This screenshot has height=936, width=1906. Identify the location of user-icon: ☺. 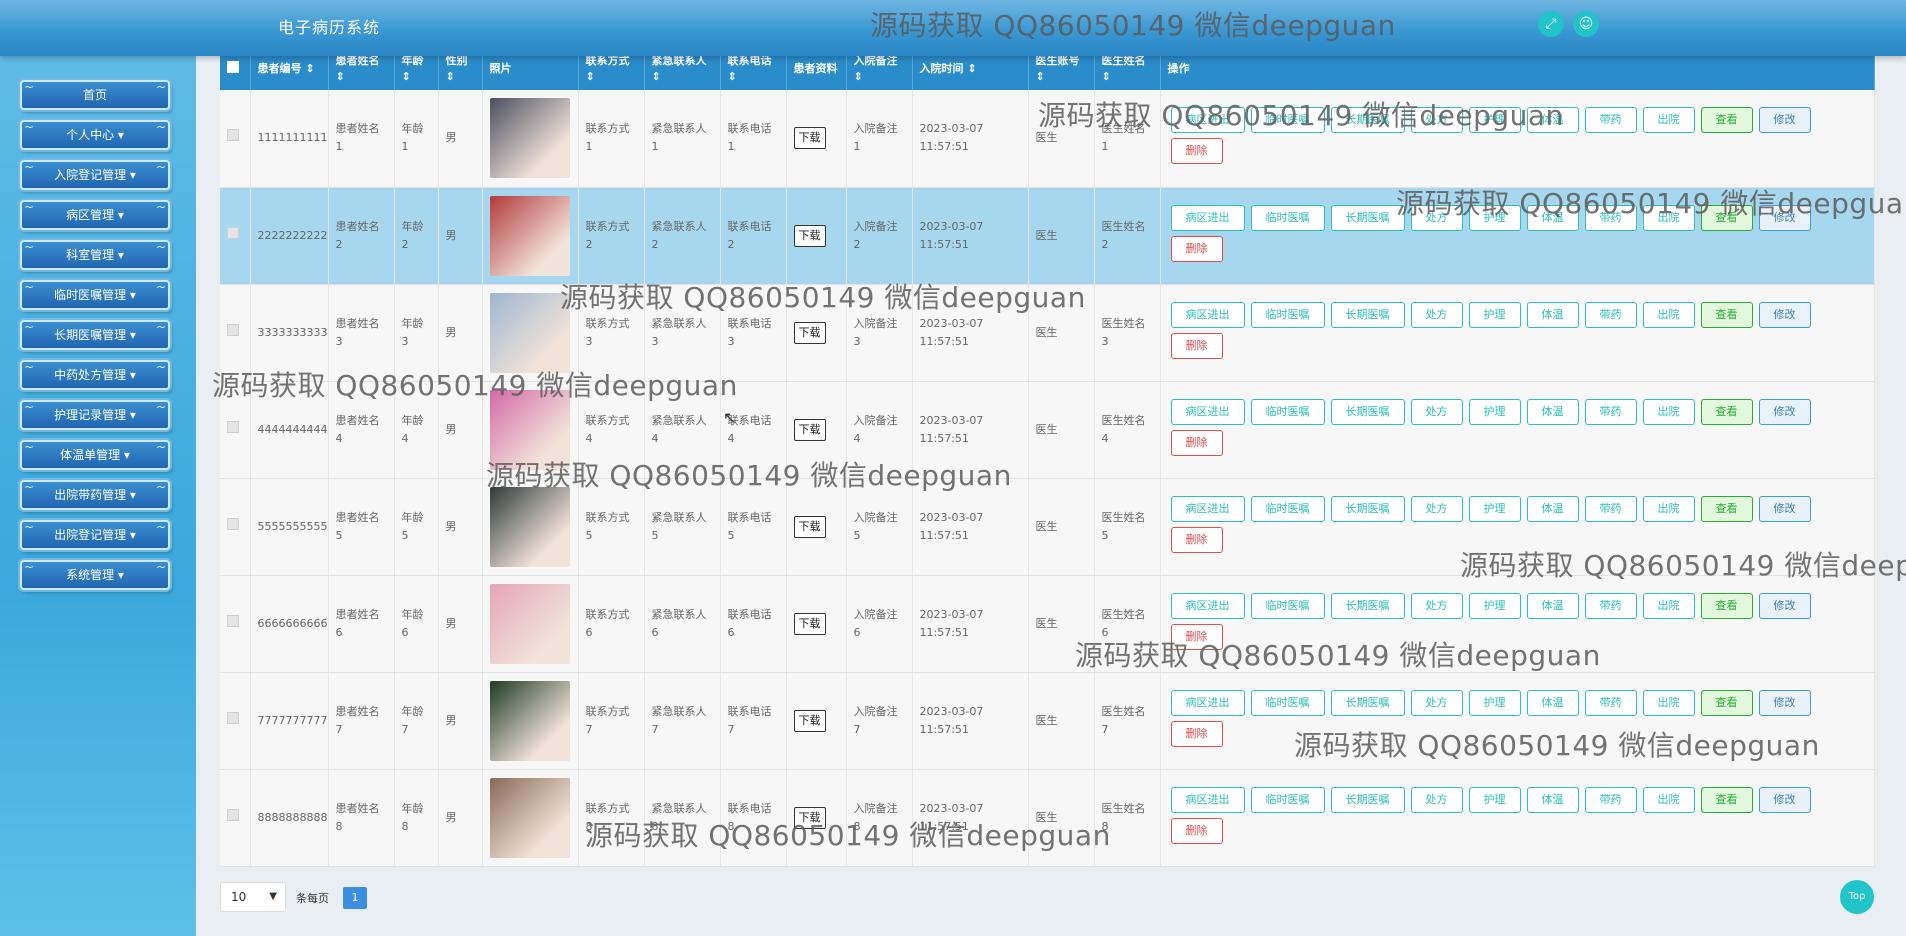
(1586, 24).